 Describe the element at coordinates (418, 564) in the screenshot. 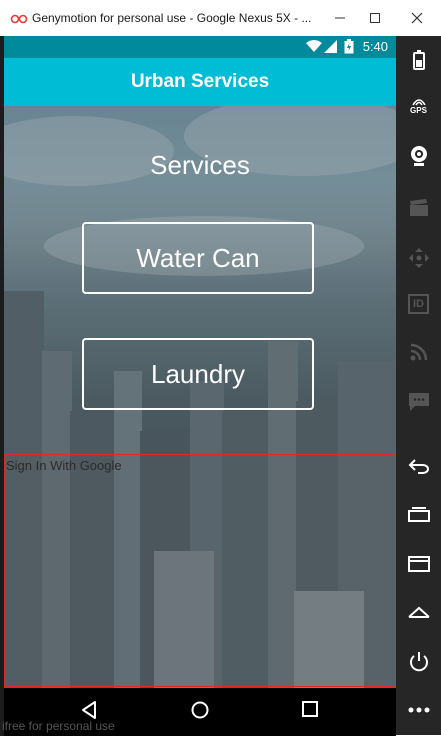

I see `menu-icon` at that location.